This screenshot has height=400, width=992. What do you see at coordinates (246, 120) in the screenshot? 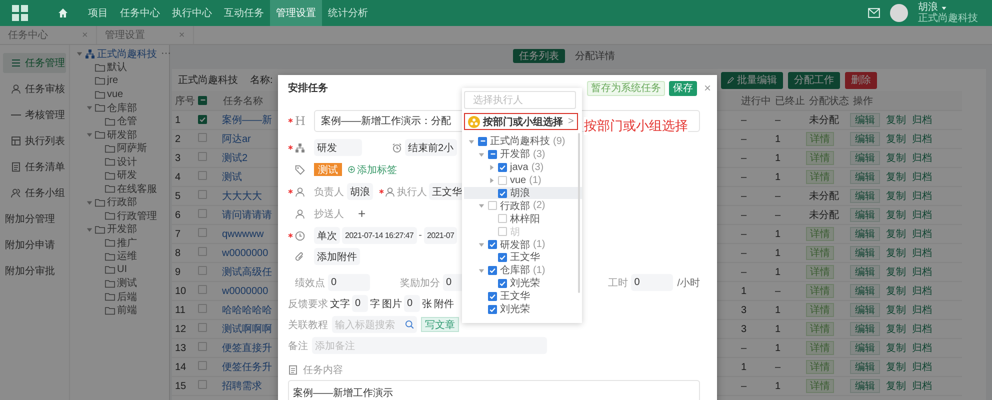
I see `task-link: 案例——新` at bounding box center [246, 120].